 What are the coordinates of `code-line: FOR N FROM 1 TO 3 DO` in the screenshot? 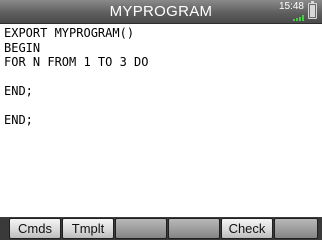 It's located at (161, 62).